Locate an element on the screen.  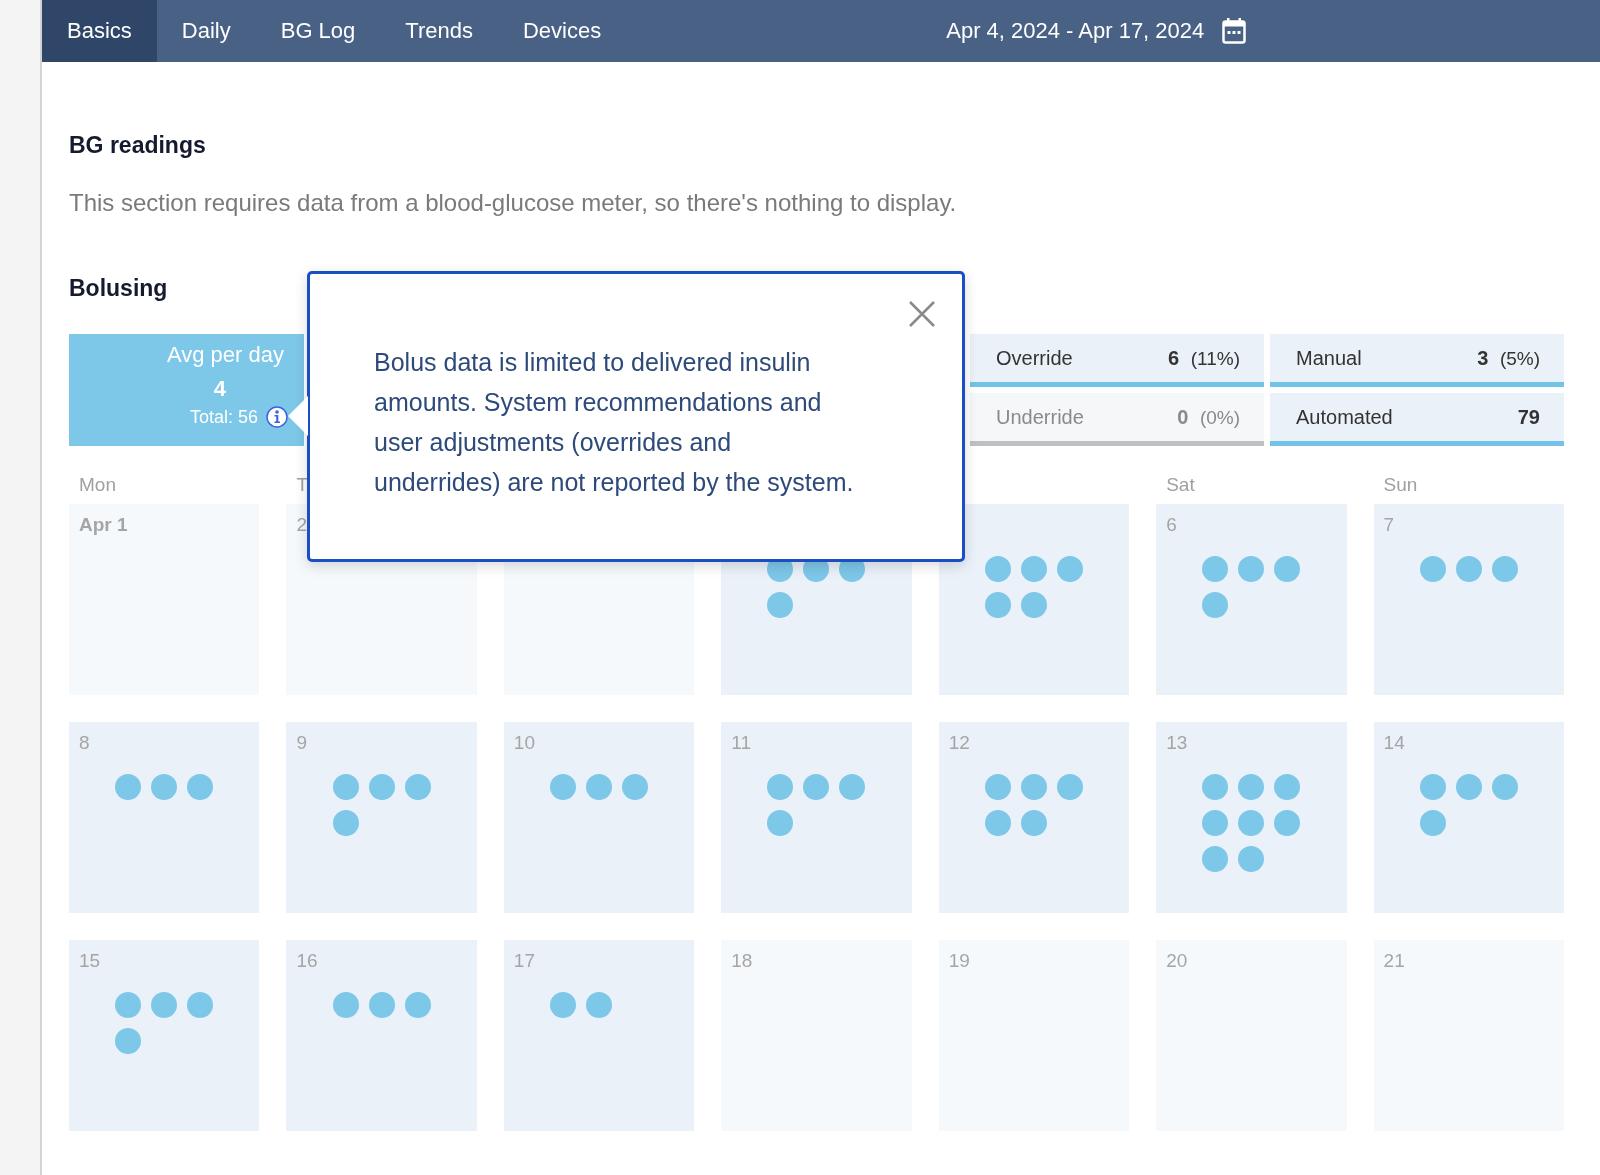
day-label: 6 is located at coordinates (1171, 524).